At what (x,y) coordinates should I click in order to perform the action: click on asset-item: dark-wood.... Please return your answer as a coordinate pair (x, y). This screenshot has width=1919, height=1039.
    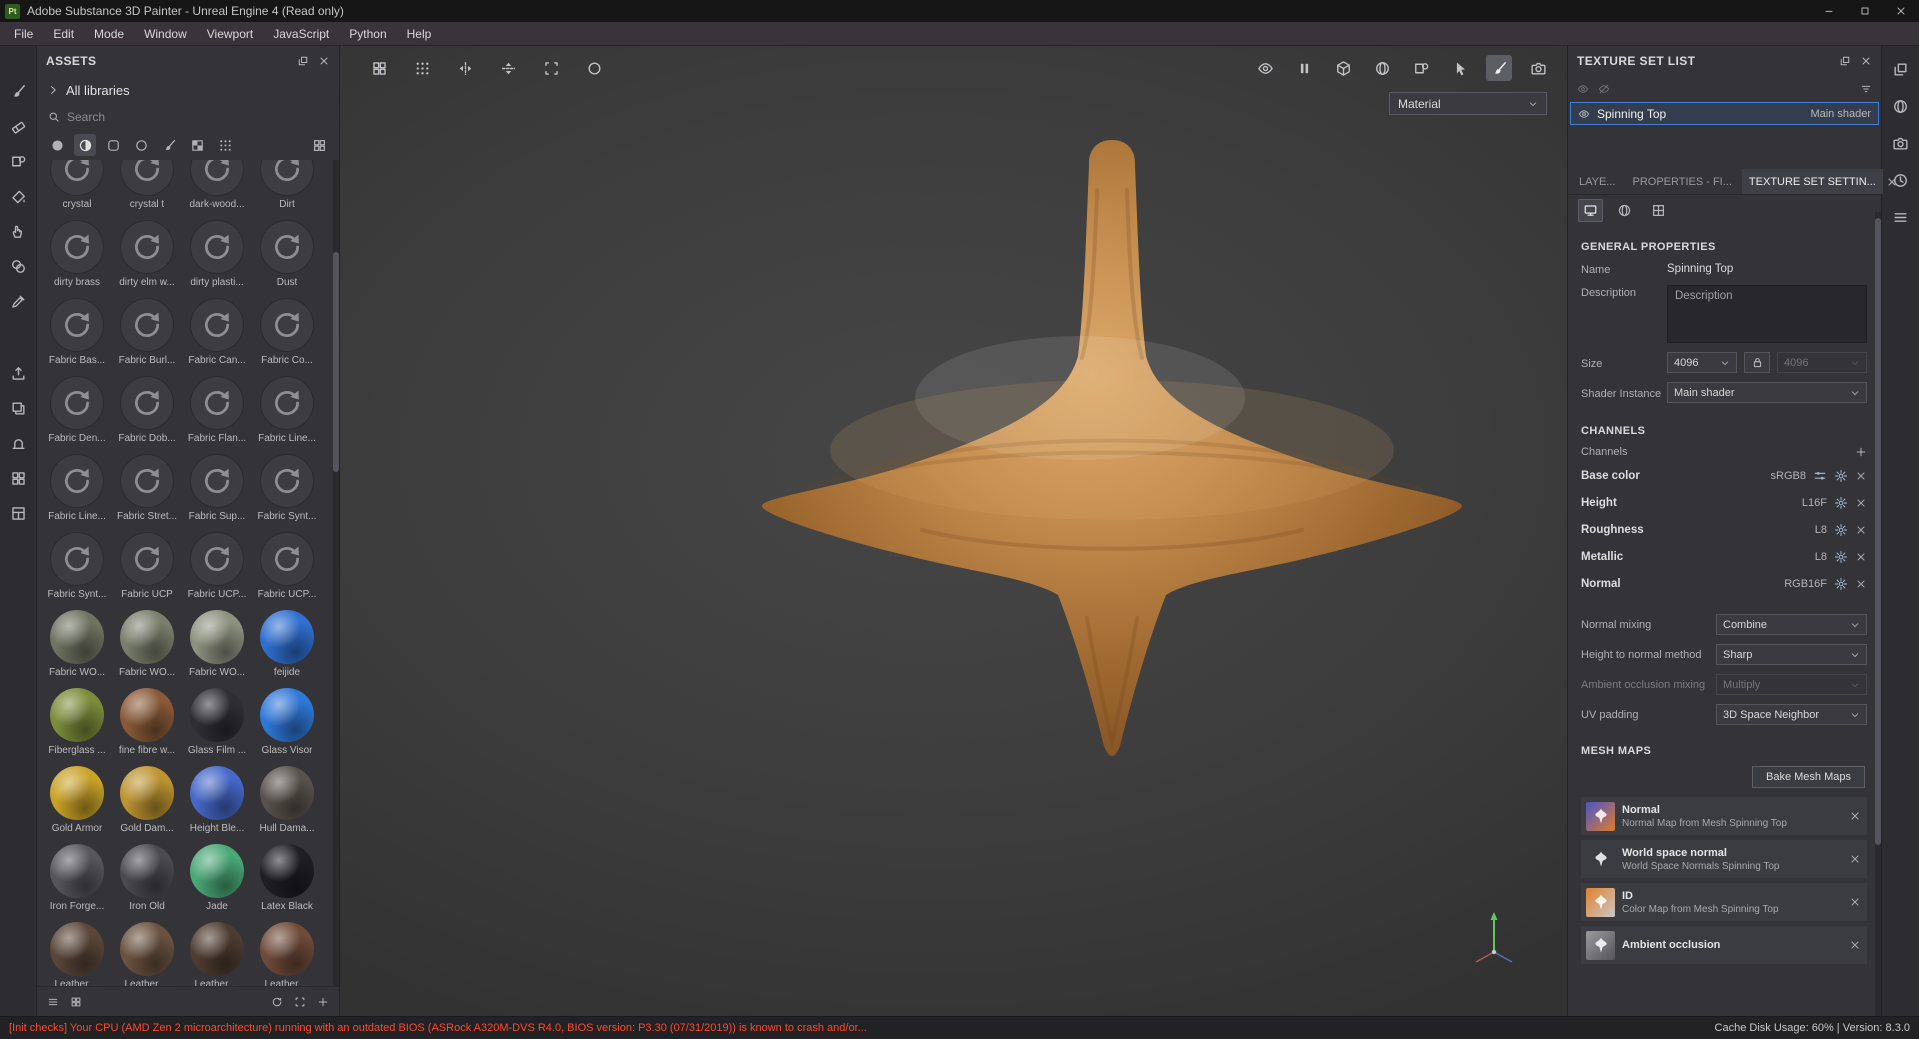
    Looking at the image, I should click on (217, 185).